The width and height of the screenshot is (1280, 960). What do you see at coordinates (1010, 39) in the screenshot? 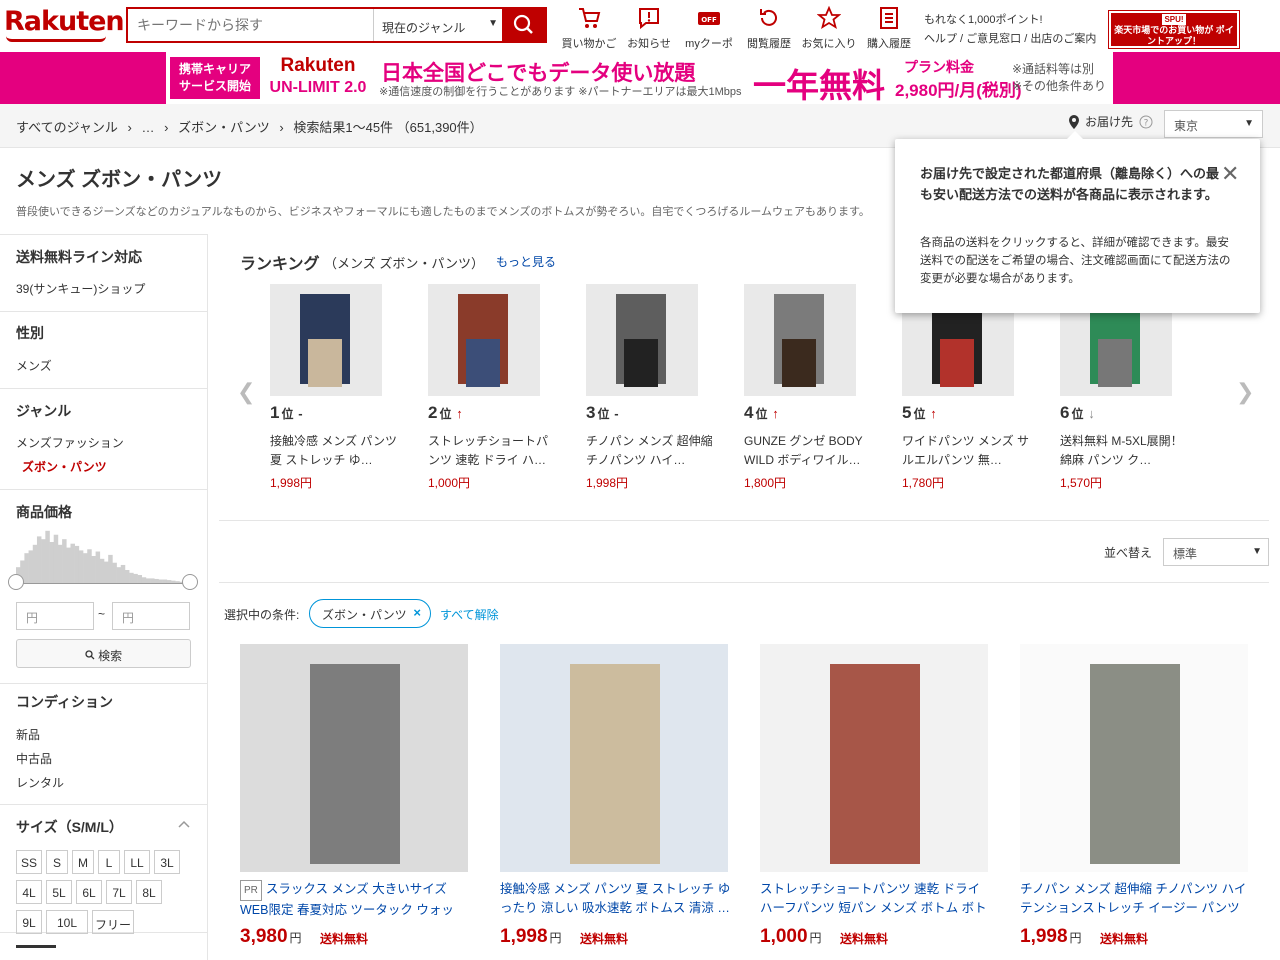
I see `help-links: ヘルプ / ご意見窓口 / 出店のご案内` at bounding box center [1010, 39].